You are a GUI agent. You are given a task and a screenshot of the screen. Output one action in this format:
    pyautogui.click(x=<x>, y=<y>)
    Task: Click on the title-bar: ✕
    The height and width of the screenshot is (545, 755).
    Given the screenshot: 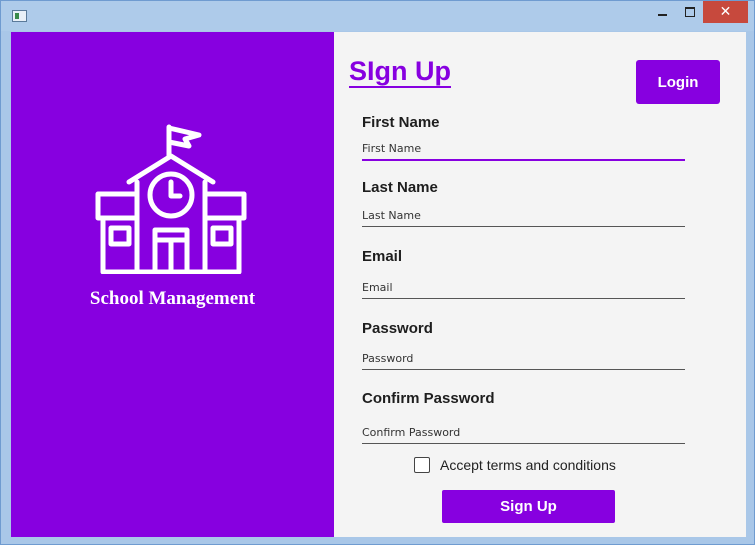 What is the action you would take?
    pyautogui.click(x=377, y=16)
    